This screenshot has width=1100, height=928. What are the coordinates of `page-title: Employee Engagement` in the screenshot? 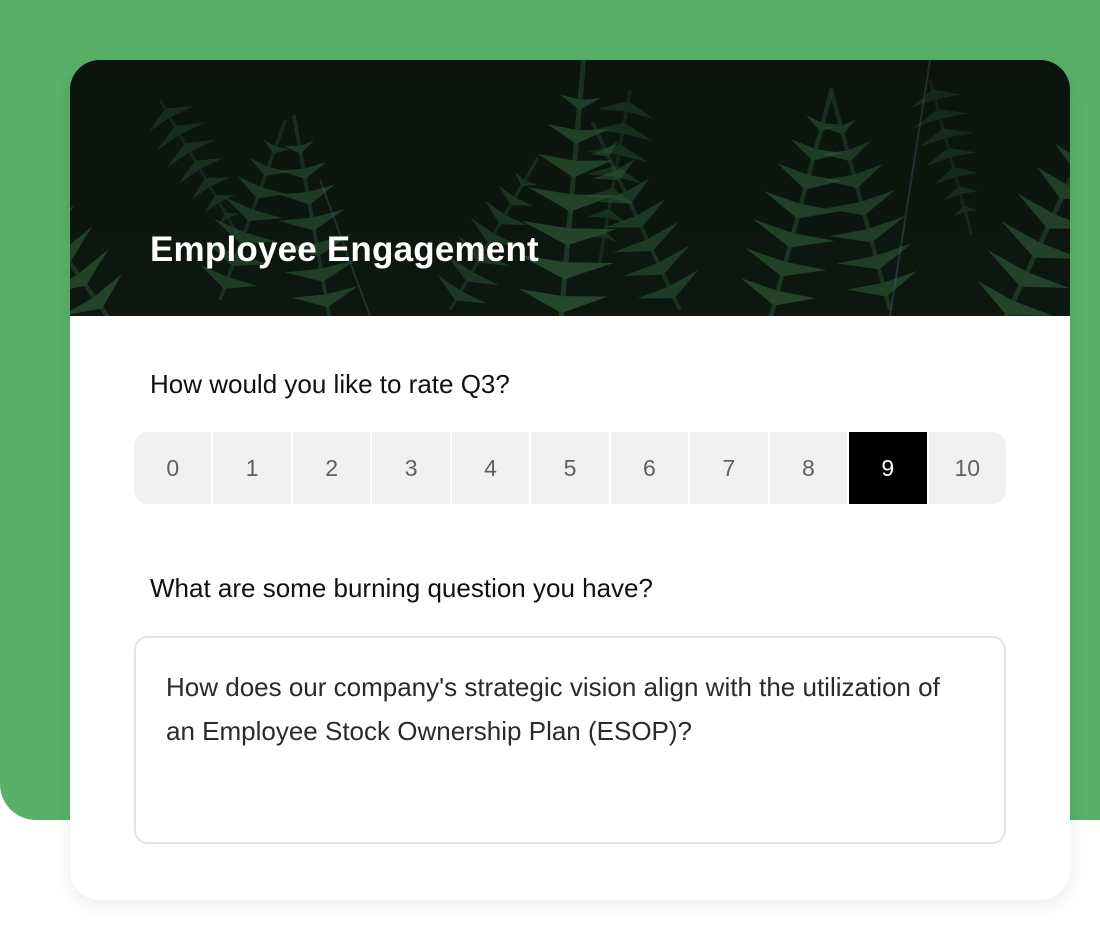 It's located at (344, 249).